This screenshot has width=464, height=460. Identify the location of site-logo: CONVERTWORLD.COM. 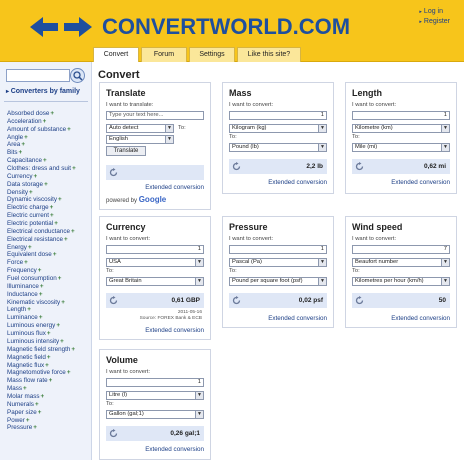
(226, 27).